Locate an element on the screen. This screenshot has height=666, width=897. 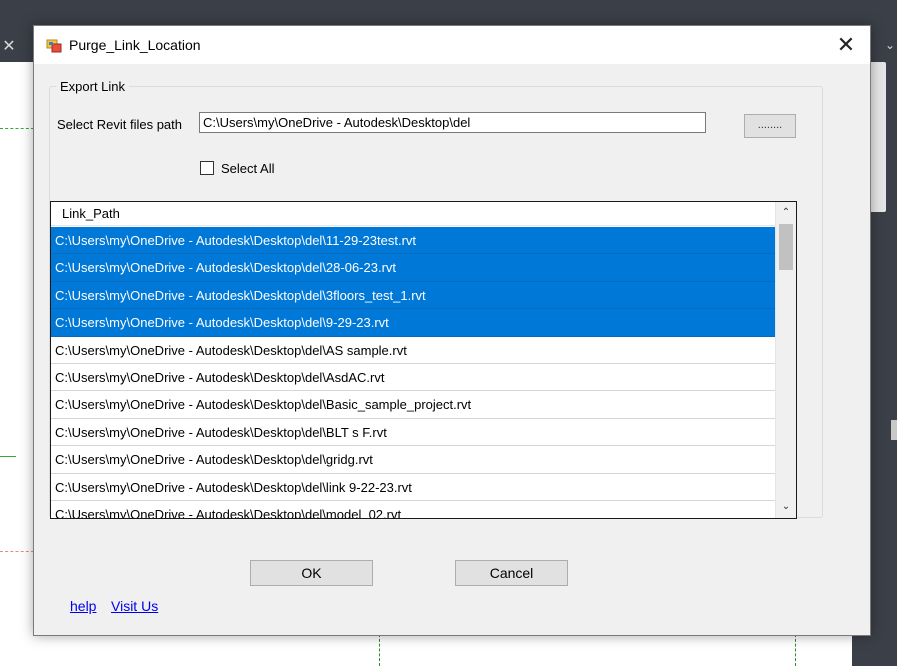
path-label: Select Revit files path is located at coordinates (120, 124).